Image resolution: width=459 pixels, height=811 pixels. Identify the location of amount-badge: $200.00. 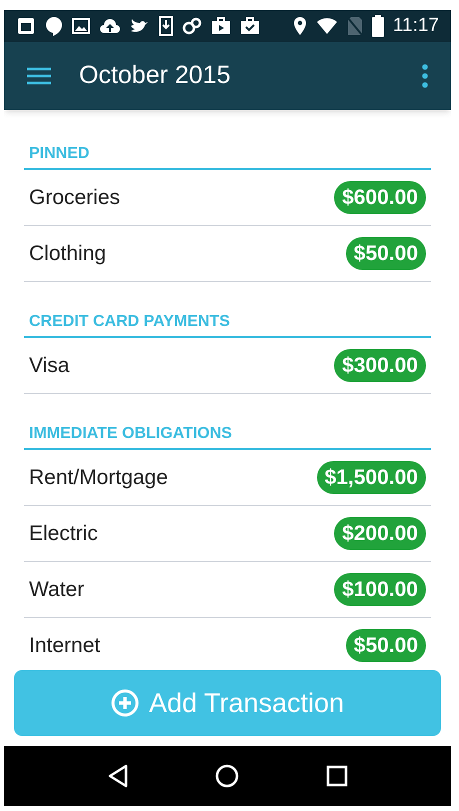
(380, 533).